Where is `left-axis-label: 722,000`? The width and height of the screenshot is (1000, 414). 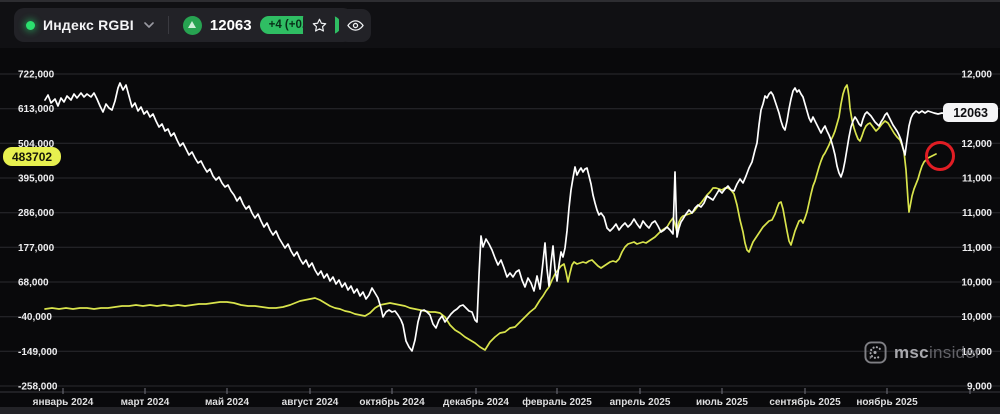
left-axis-label: 722,000 is located at coordinates (36, 75).